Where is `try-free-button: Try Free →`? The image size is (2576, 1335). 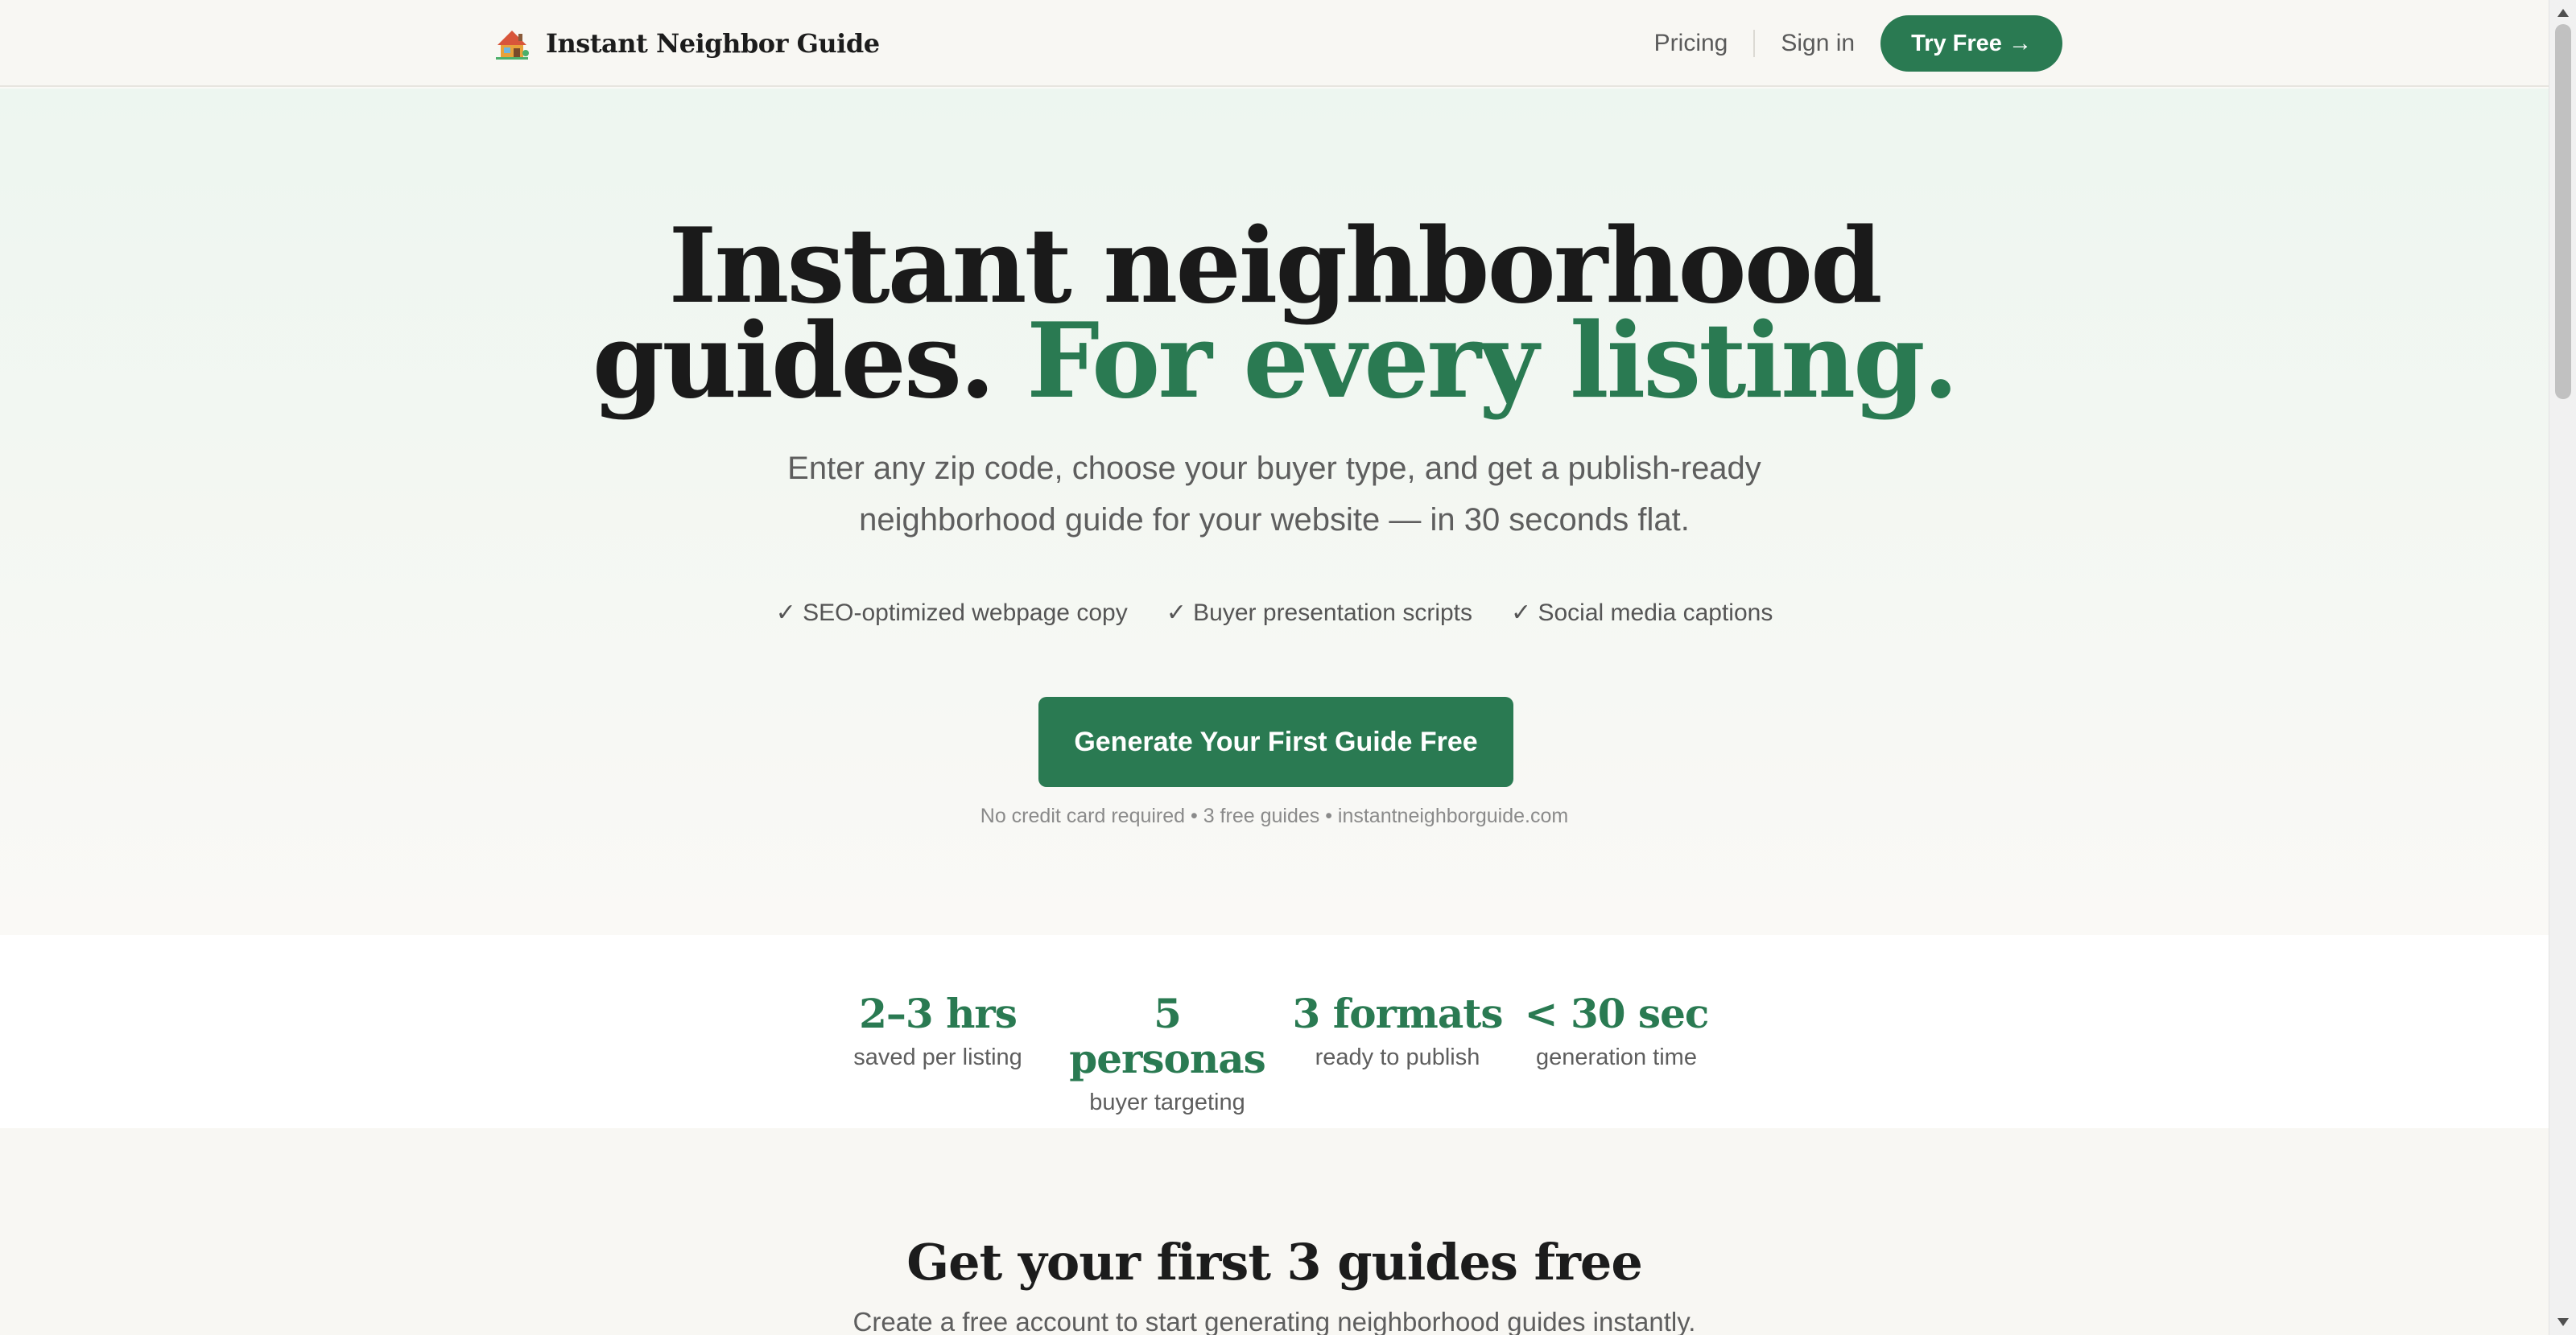
try-free-button: Try Free → is located at coordinates (1971, 43).